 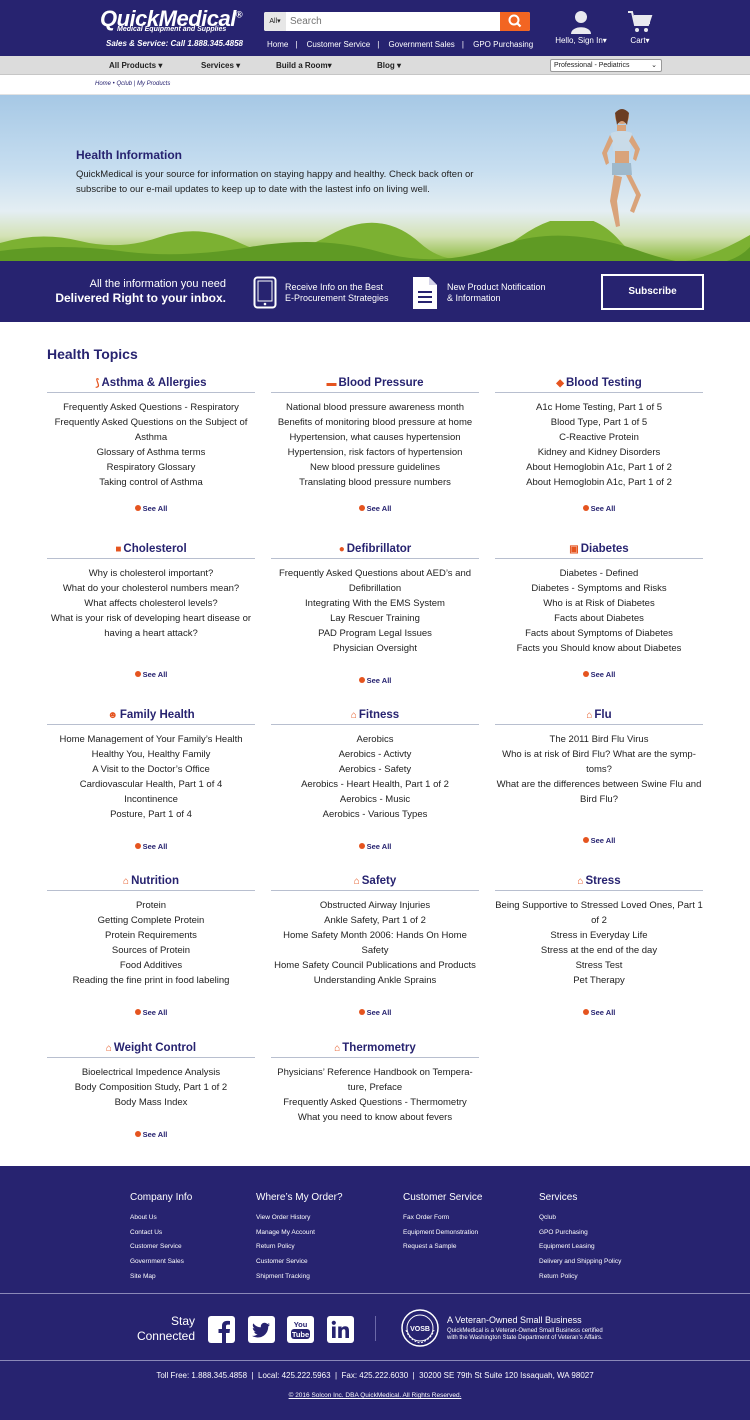 What do you see at coordinates (599, 407) in the screenshot?
I see `topic-link: A1c Home Testing, Part 1 of 5` at bounding box center [599, 407].